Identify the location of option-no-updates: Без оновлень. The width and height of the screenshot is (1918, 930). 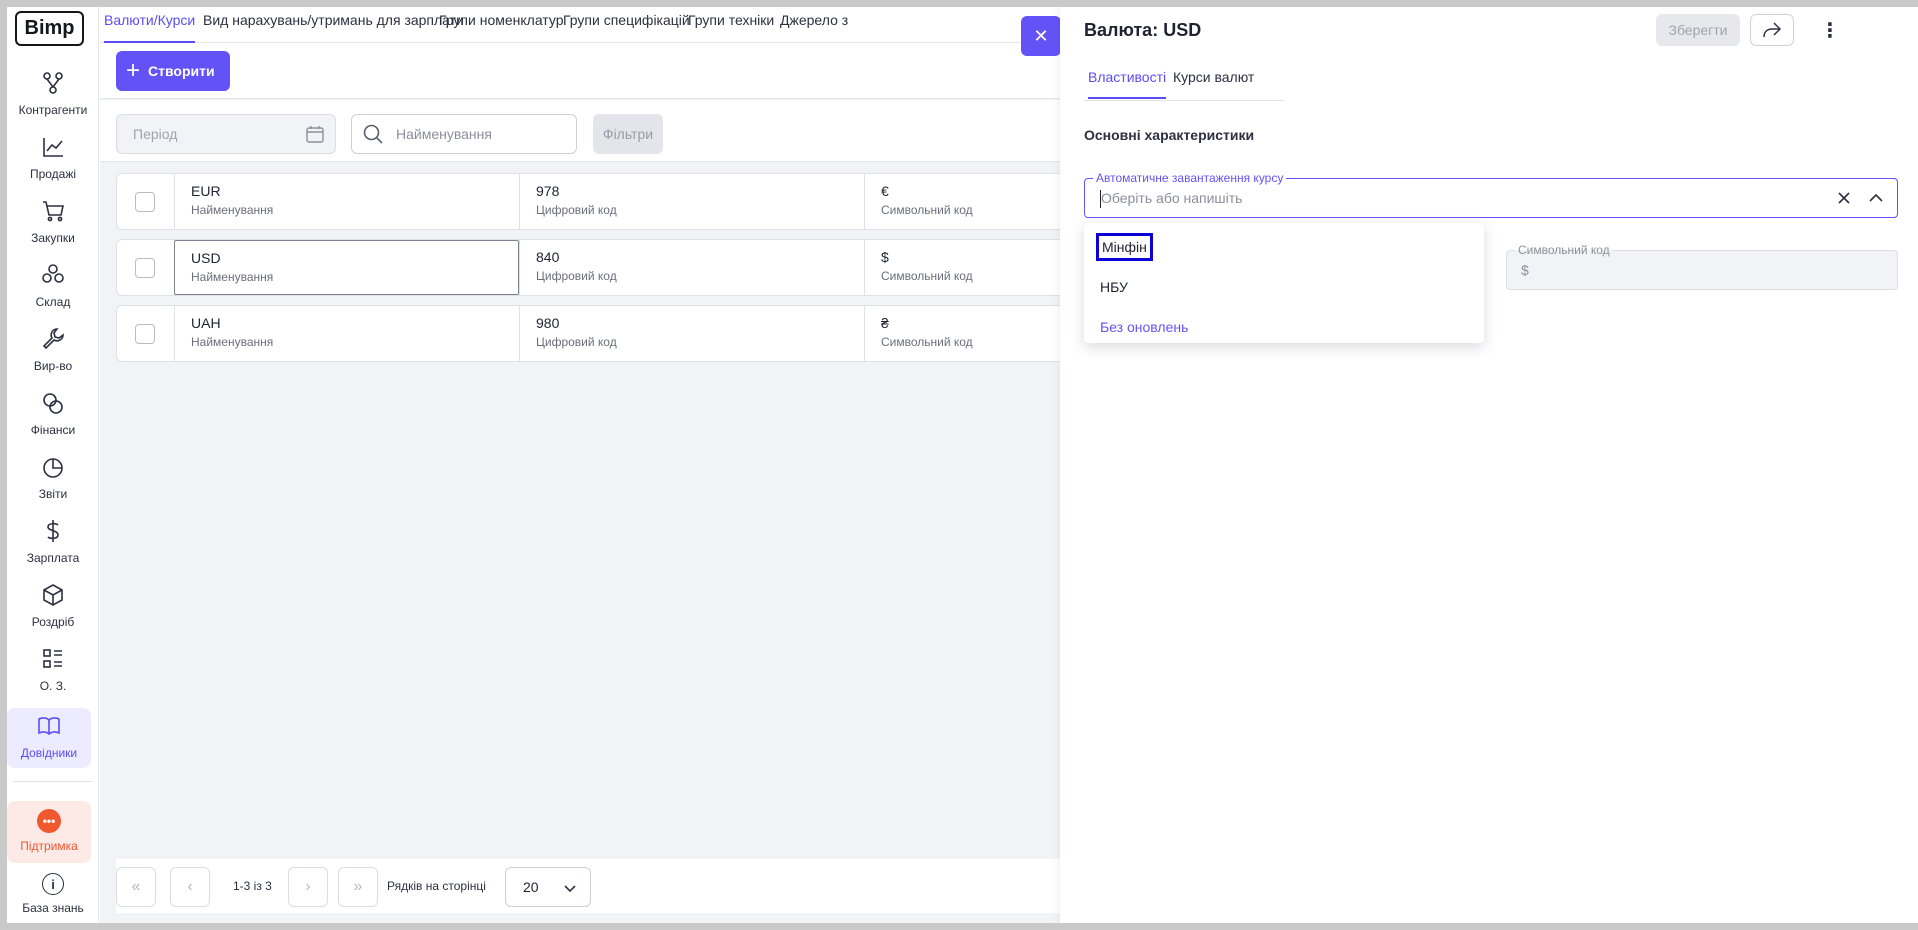
(1144, 327).